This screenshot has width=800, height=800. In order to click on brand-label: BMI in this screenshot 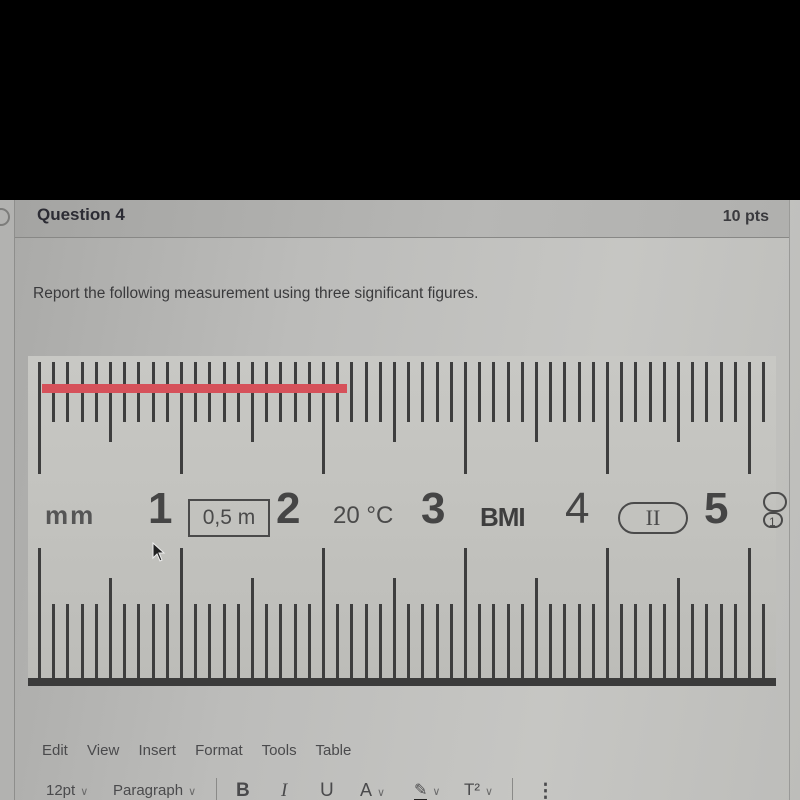, I will do `click(503, 517)`.